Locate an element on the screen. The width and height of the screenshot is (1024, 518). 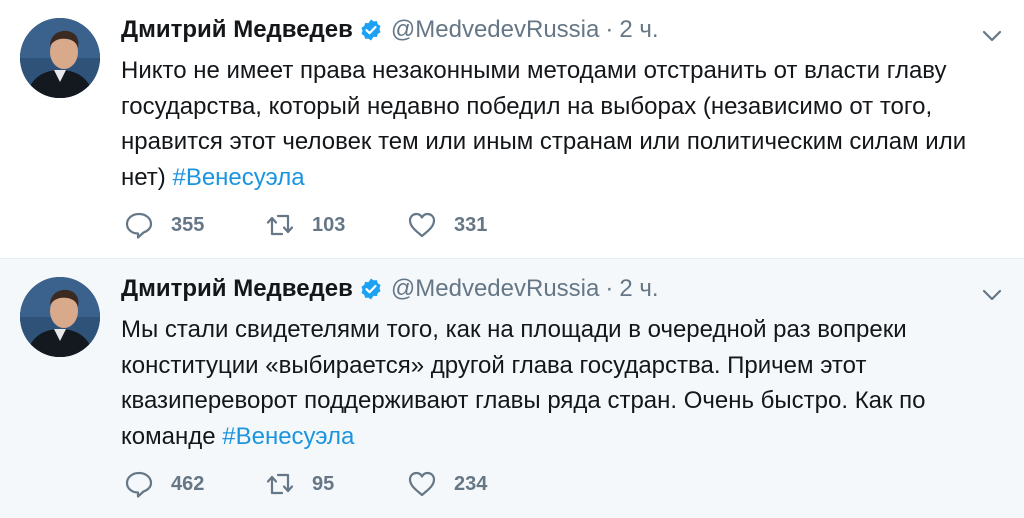
like-count: 331 is located at coordinates (471, 224).